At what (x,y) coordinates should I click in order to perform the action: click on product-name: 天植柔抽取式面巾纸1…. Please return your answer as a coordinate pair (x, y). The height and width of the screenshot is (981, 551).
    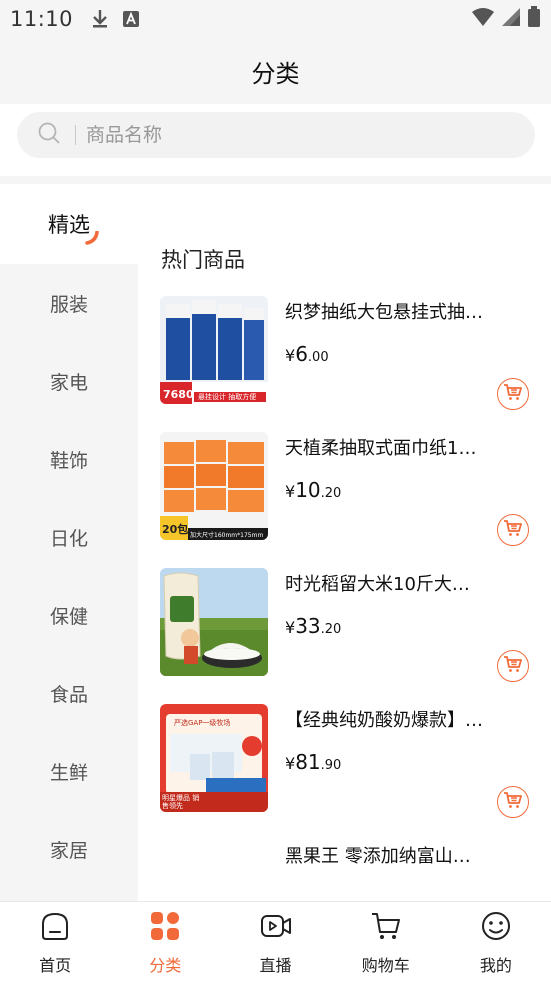
    Looking at the image, I should click on (381, 448).